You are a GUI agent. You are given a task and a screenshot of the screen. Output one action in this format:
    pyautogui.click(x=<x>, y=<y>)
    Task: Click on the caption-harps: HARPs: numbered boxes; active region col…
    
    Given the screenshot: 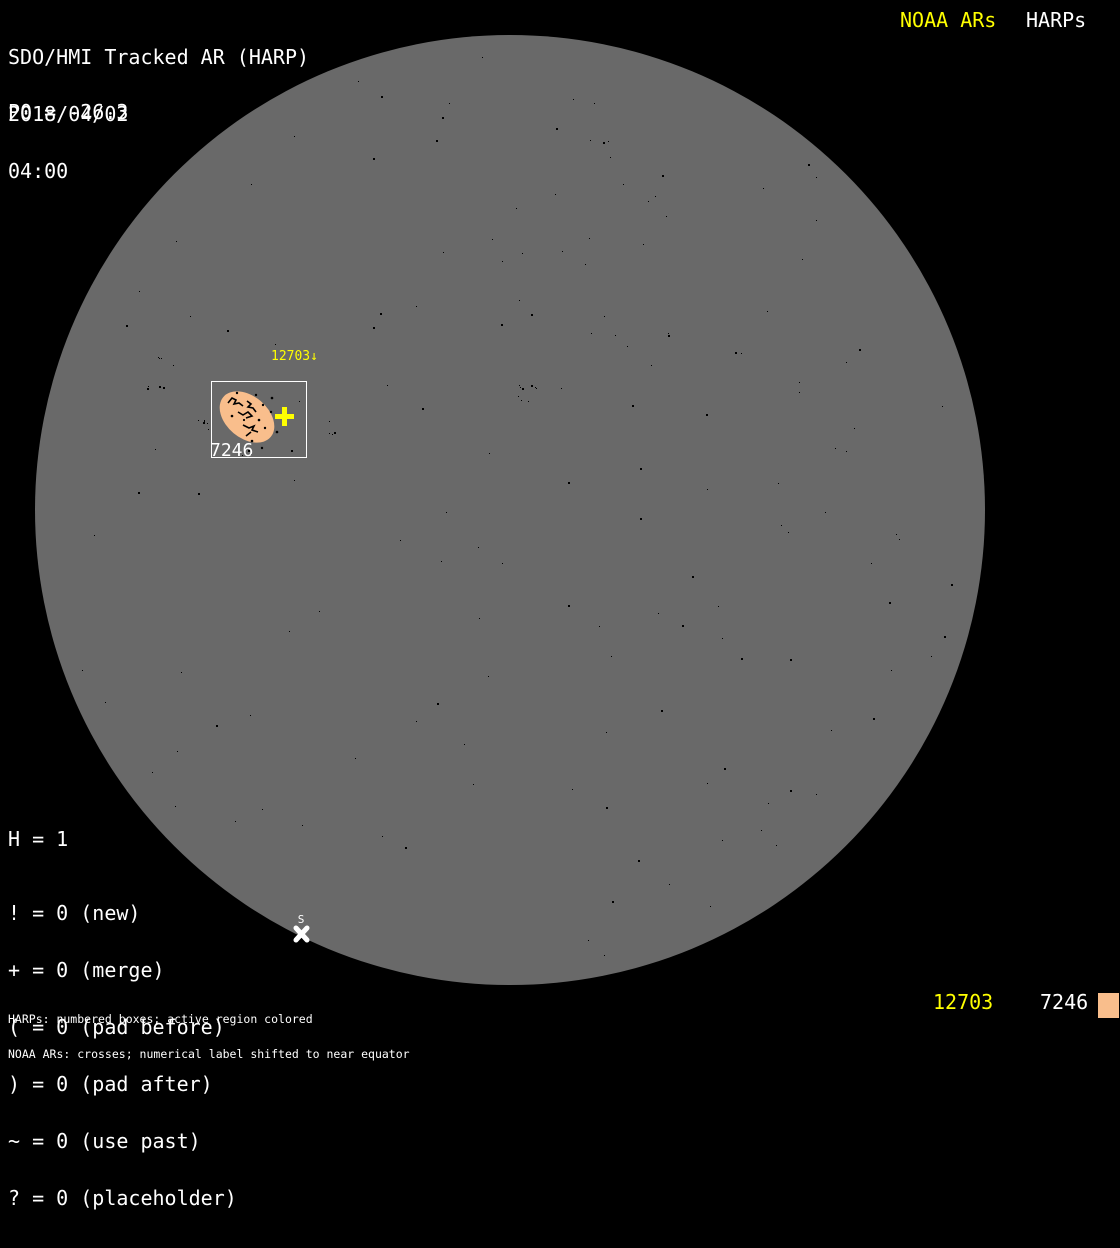 What is the action you would take?
    pyautogui.click(x=160, y=1019)
    